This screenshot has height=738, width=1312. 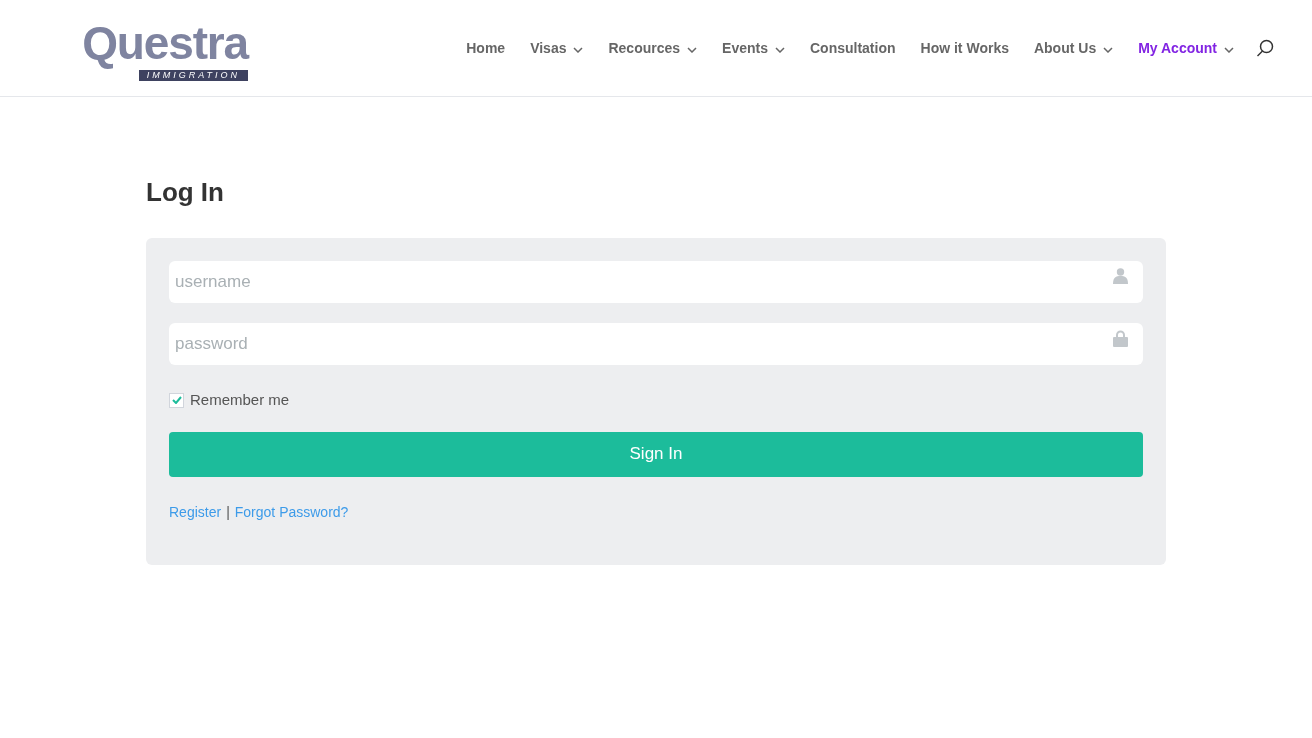 I want to click on nav-link: Consultation, so click(x=853, y=48).